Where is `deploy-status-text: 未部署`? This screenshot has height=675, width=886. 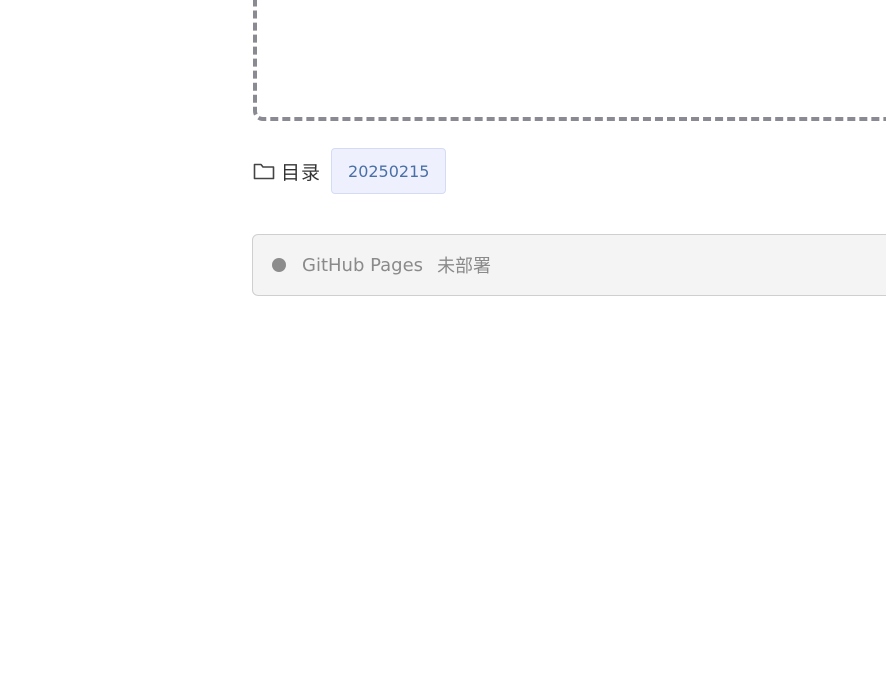
deploy-status-text: 未部署 is located at coordinates (464, 266).